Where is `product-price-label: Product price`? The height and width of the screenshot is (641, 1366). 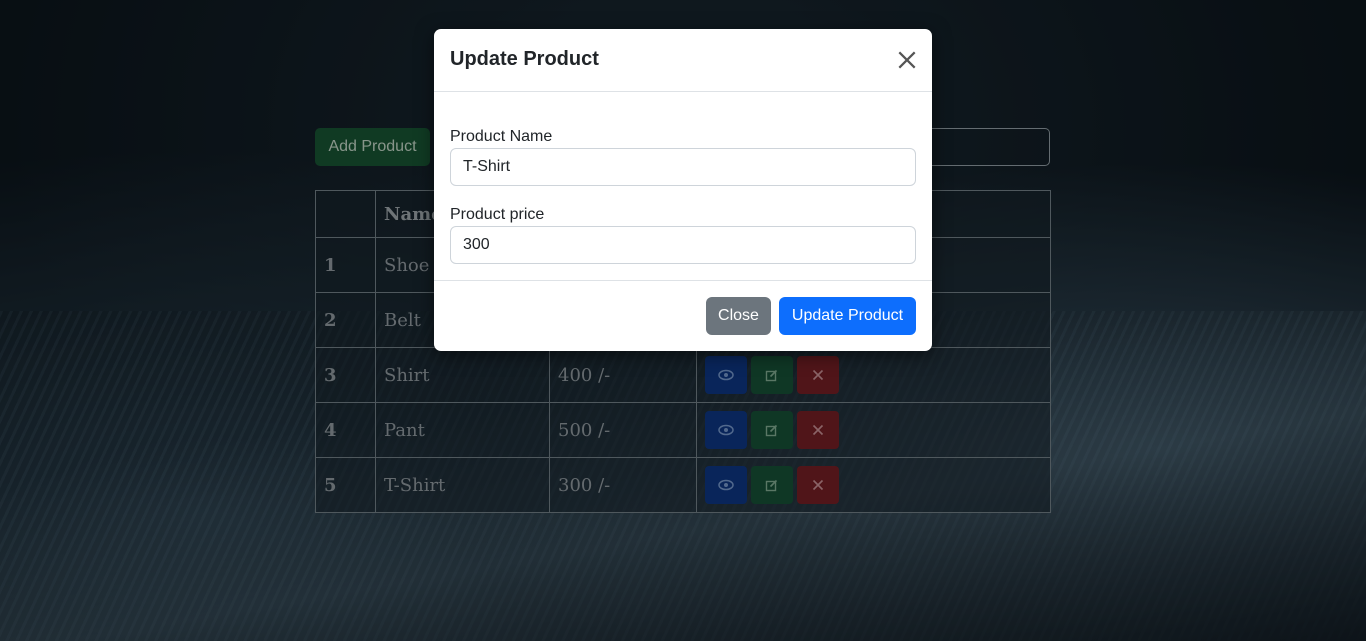
product-price-label: Product price is located at coordinates (497, 214).